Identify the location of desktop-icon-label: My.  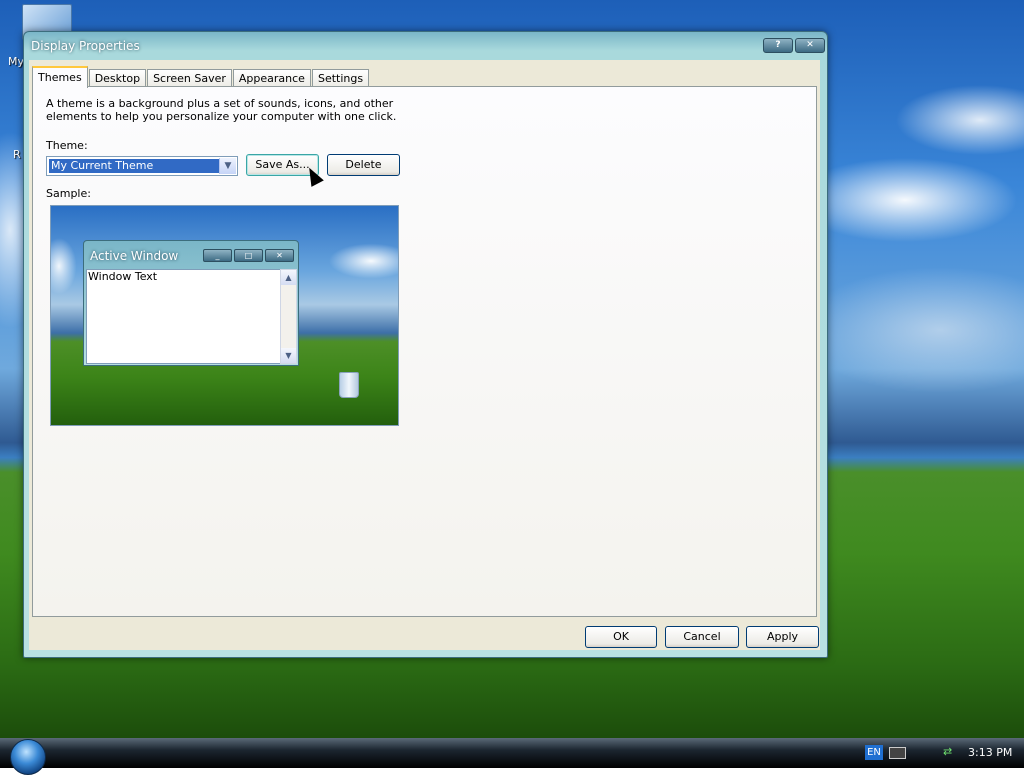
(16, 61).